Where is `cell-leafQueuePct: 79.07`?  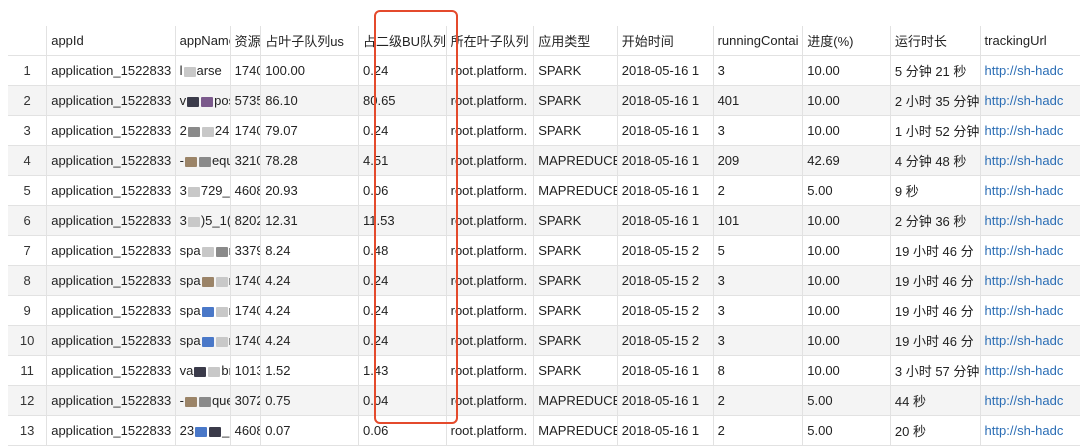 cell-leafQueuePct: 79.07 is located at coordinates (309, 130).